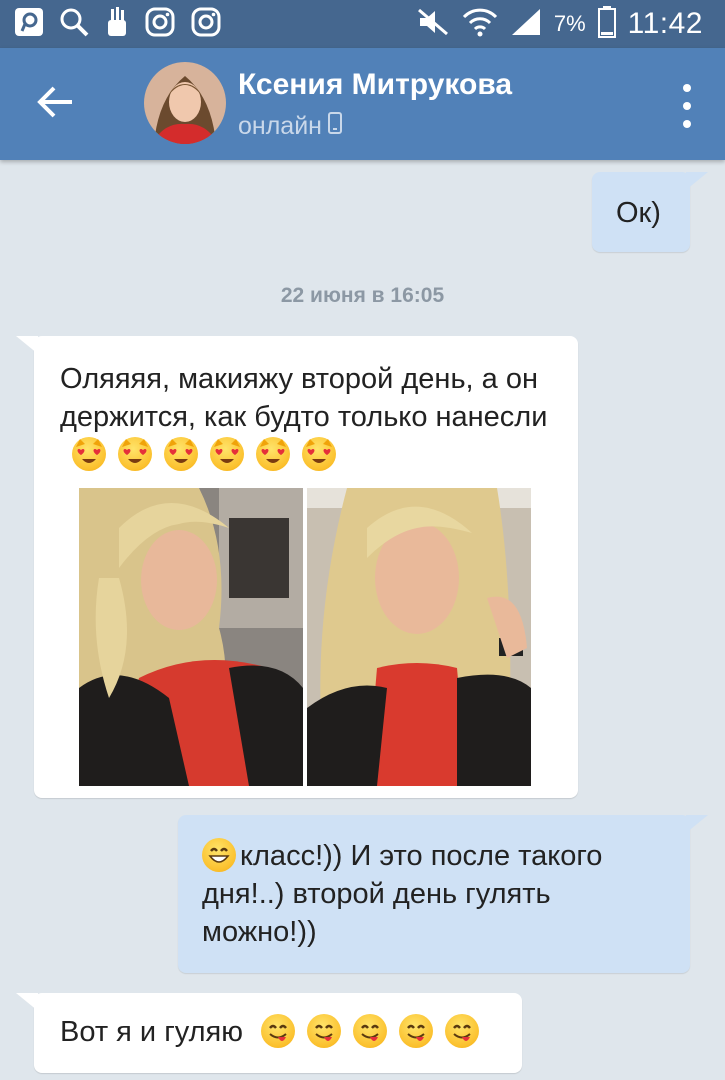 Image resolution: width=725 pixels, height=1080 pixels. I want to click on back-button, so click(56, 104).